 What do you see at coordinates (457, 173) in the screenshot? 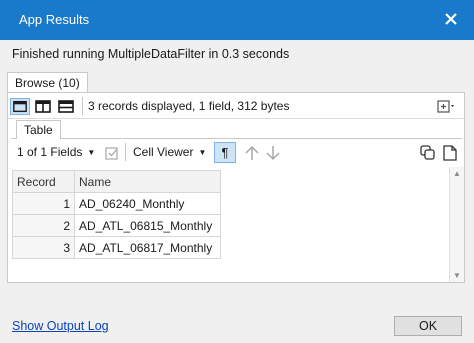
I see `scroll-up-icon: ▲` at bounding box center [457, 173].